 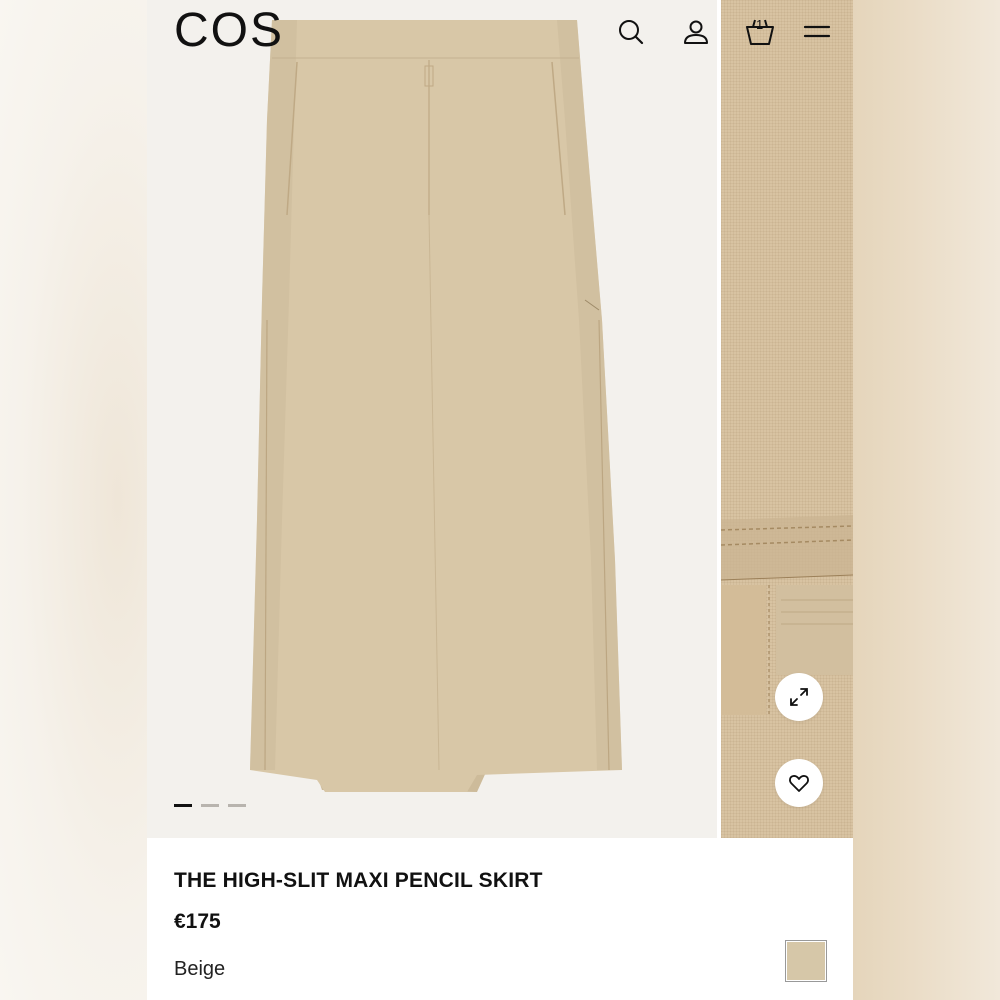 I want to click on expand-icon, so click(x=799, y=697).